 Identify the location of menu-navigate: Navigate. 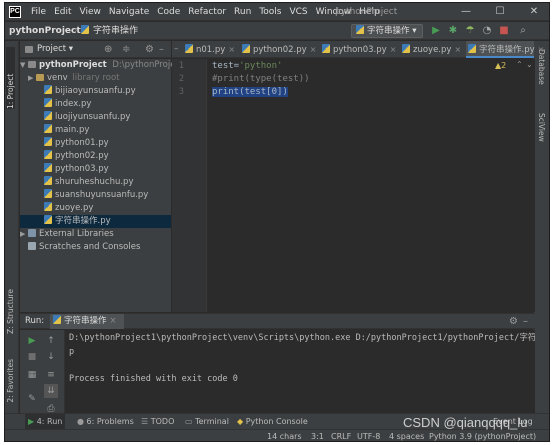
(129, 12).